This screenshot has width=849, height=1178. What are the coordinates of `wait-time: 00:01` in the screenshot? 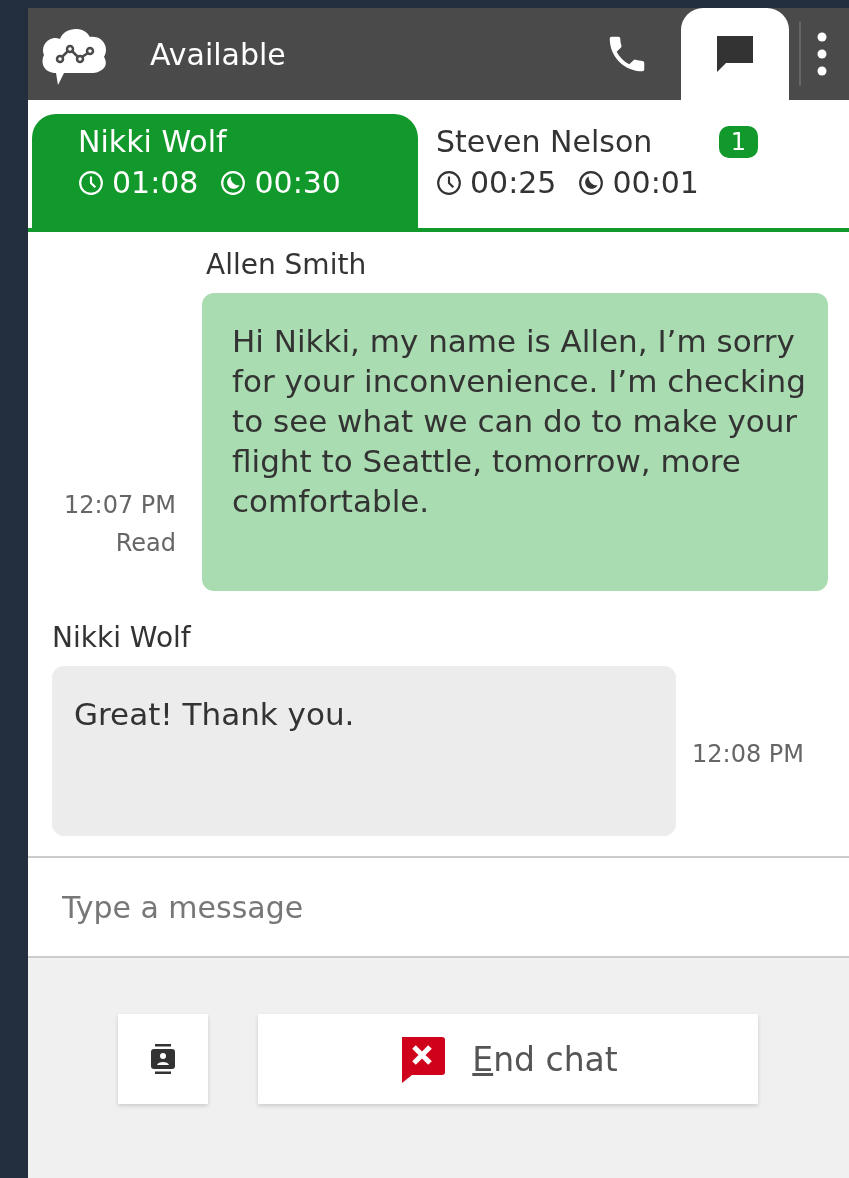 It's located at (655, 182).